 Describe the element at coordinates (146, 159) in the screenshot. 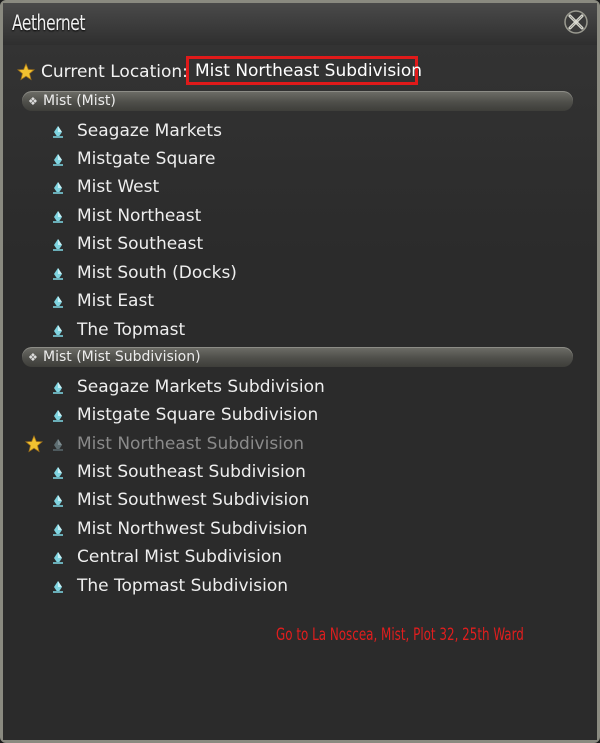

I see `list-item-label: Mistgate Square` at that location.